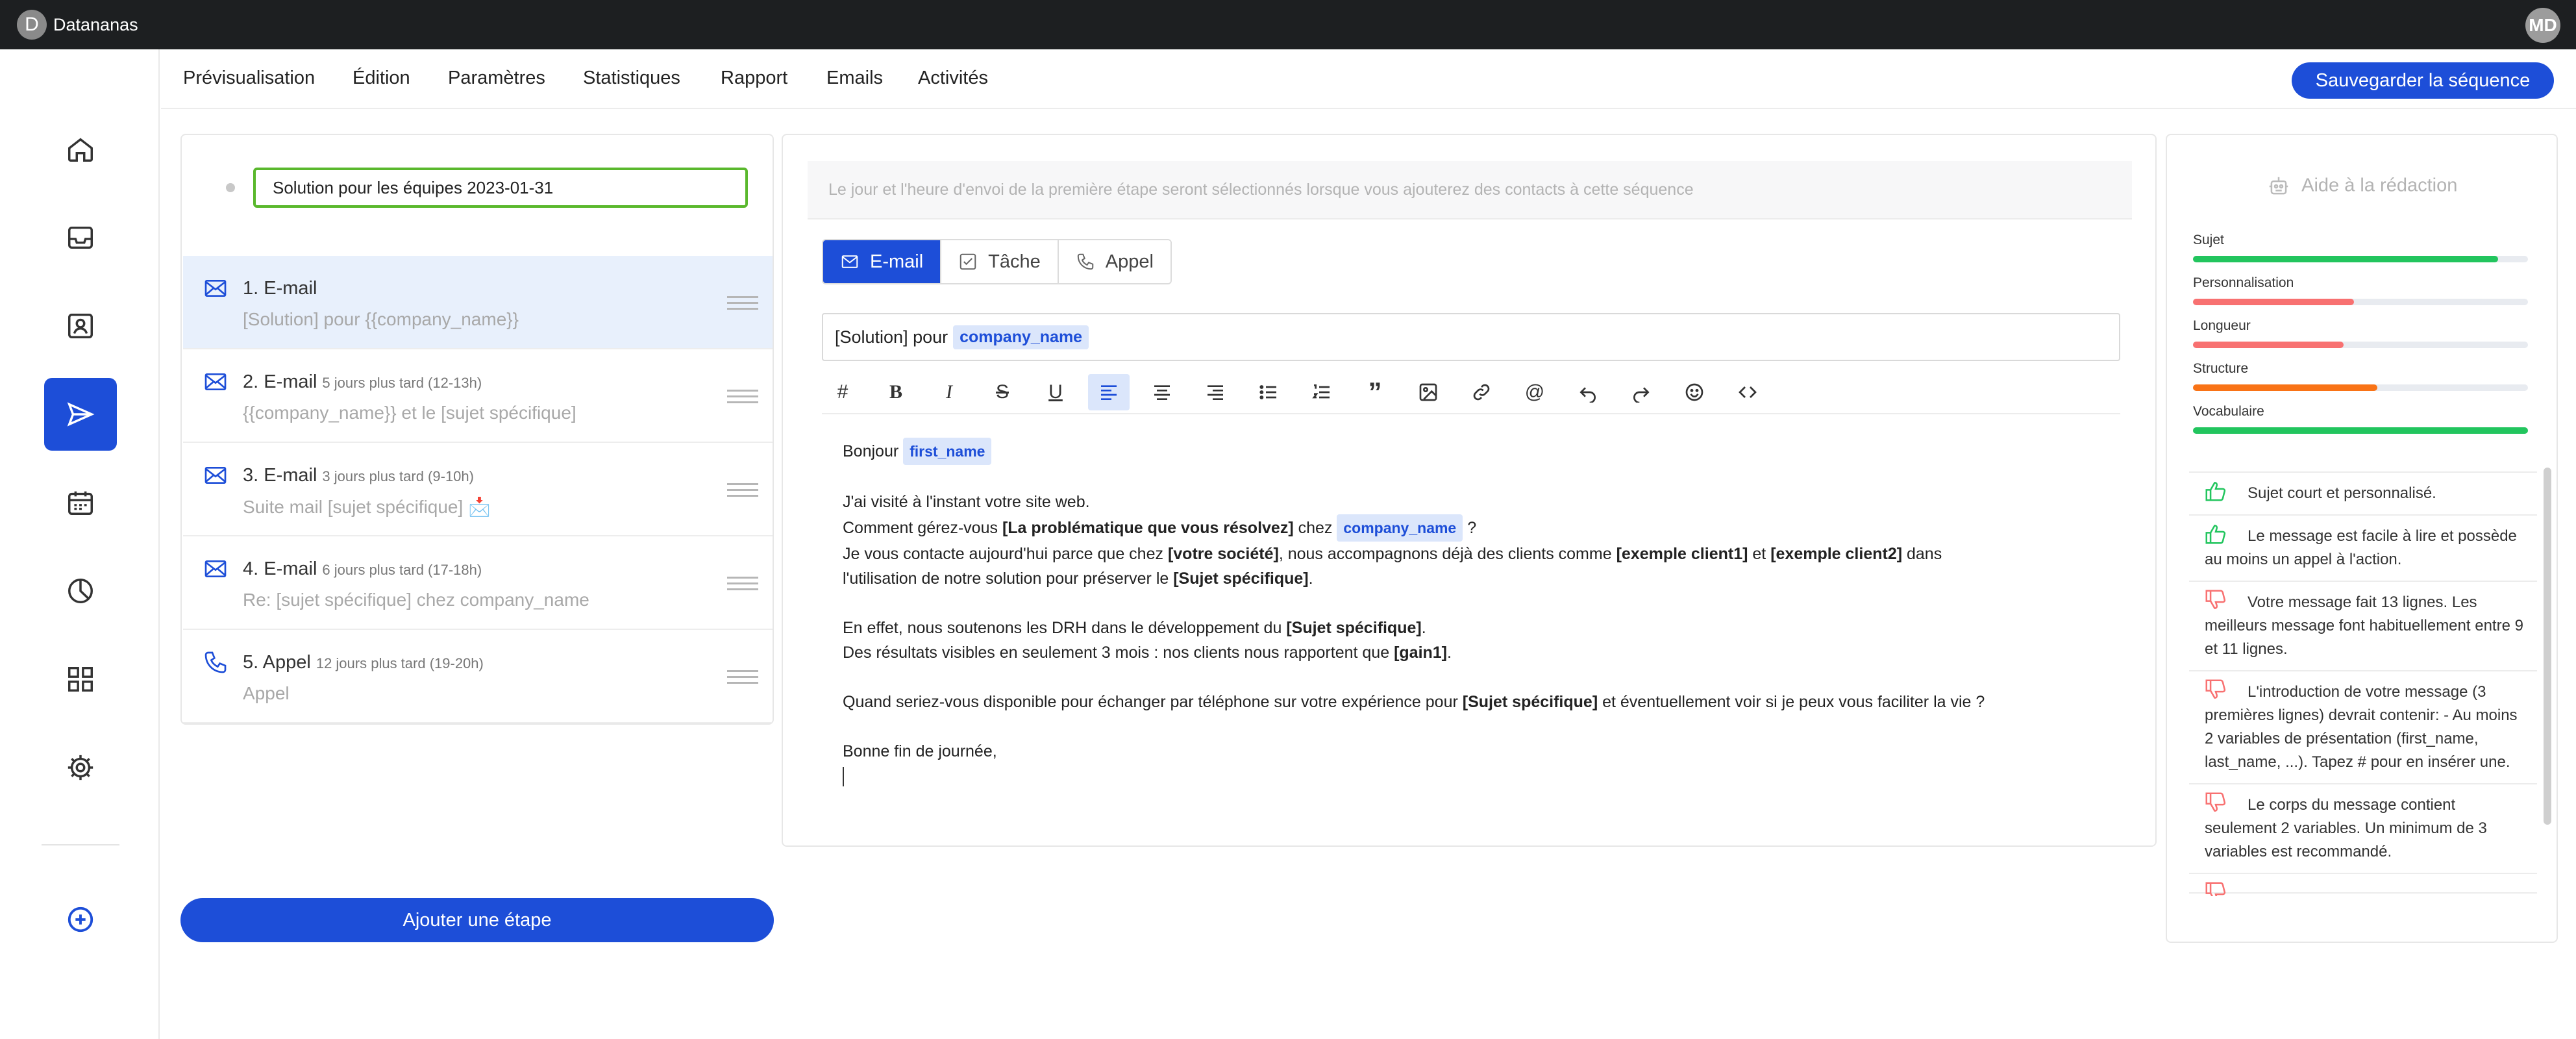 This screenshot has height=1039, width=2576. I want to click on metric-label: Sujet, so click(2208, 239).